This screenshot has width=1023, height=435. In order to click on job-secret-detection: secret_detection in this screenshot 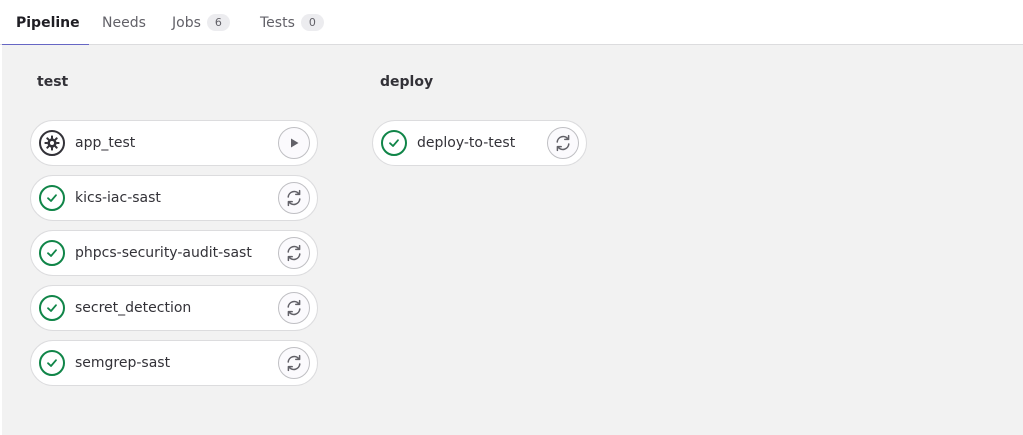, I will do `click(174, 308)`.